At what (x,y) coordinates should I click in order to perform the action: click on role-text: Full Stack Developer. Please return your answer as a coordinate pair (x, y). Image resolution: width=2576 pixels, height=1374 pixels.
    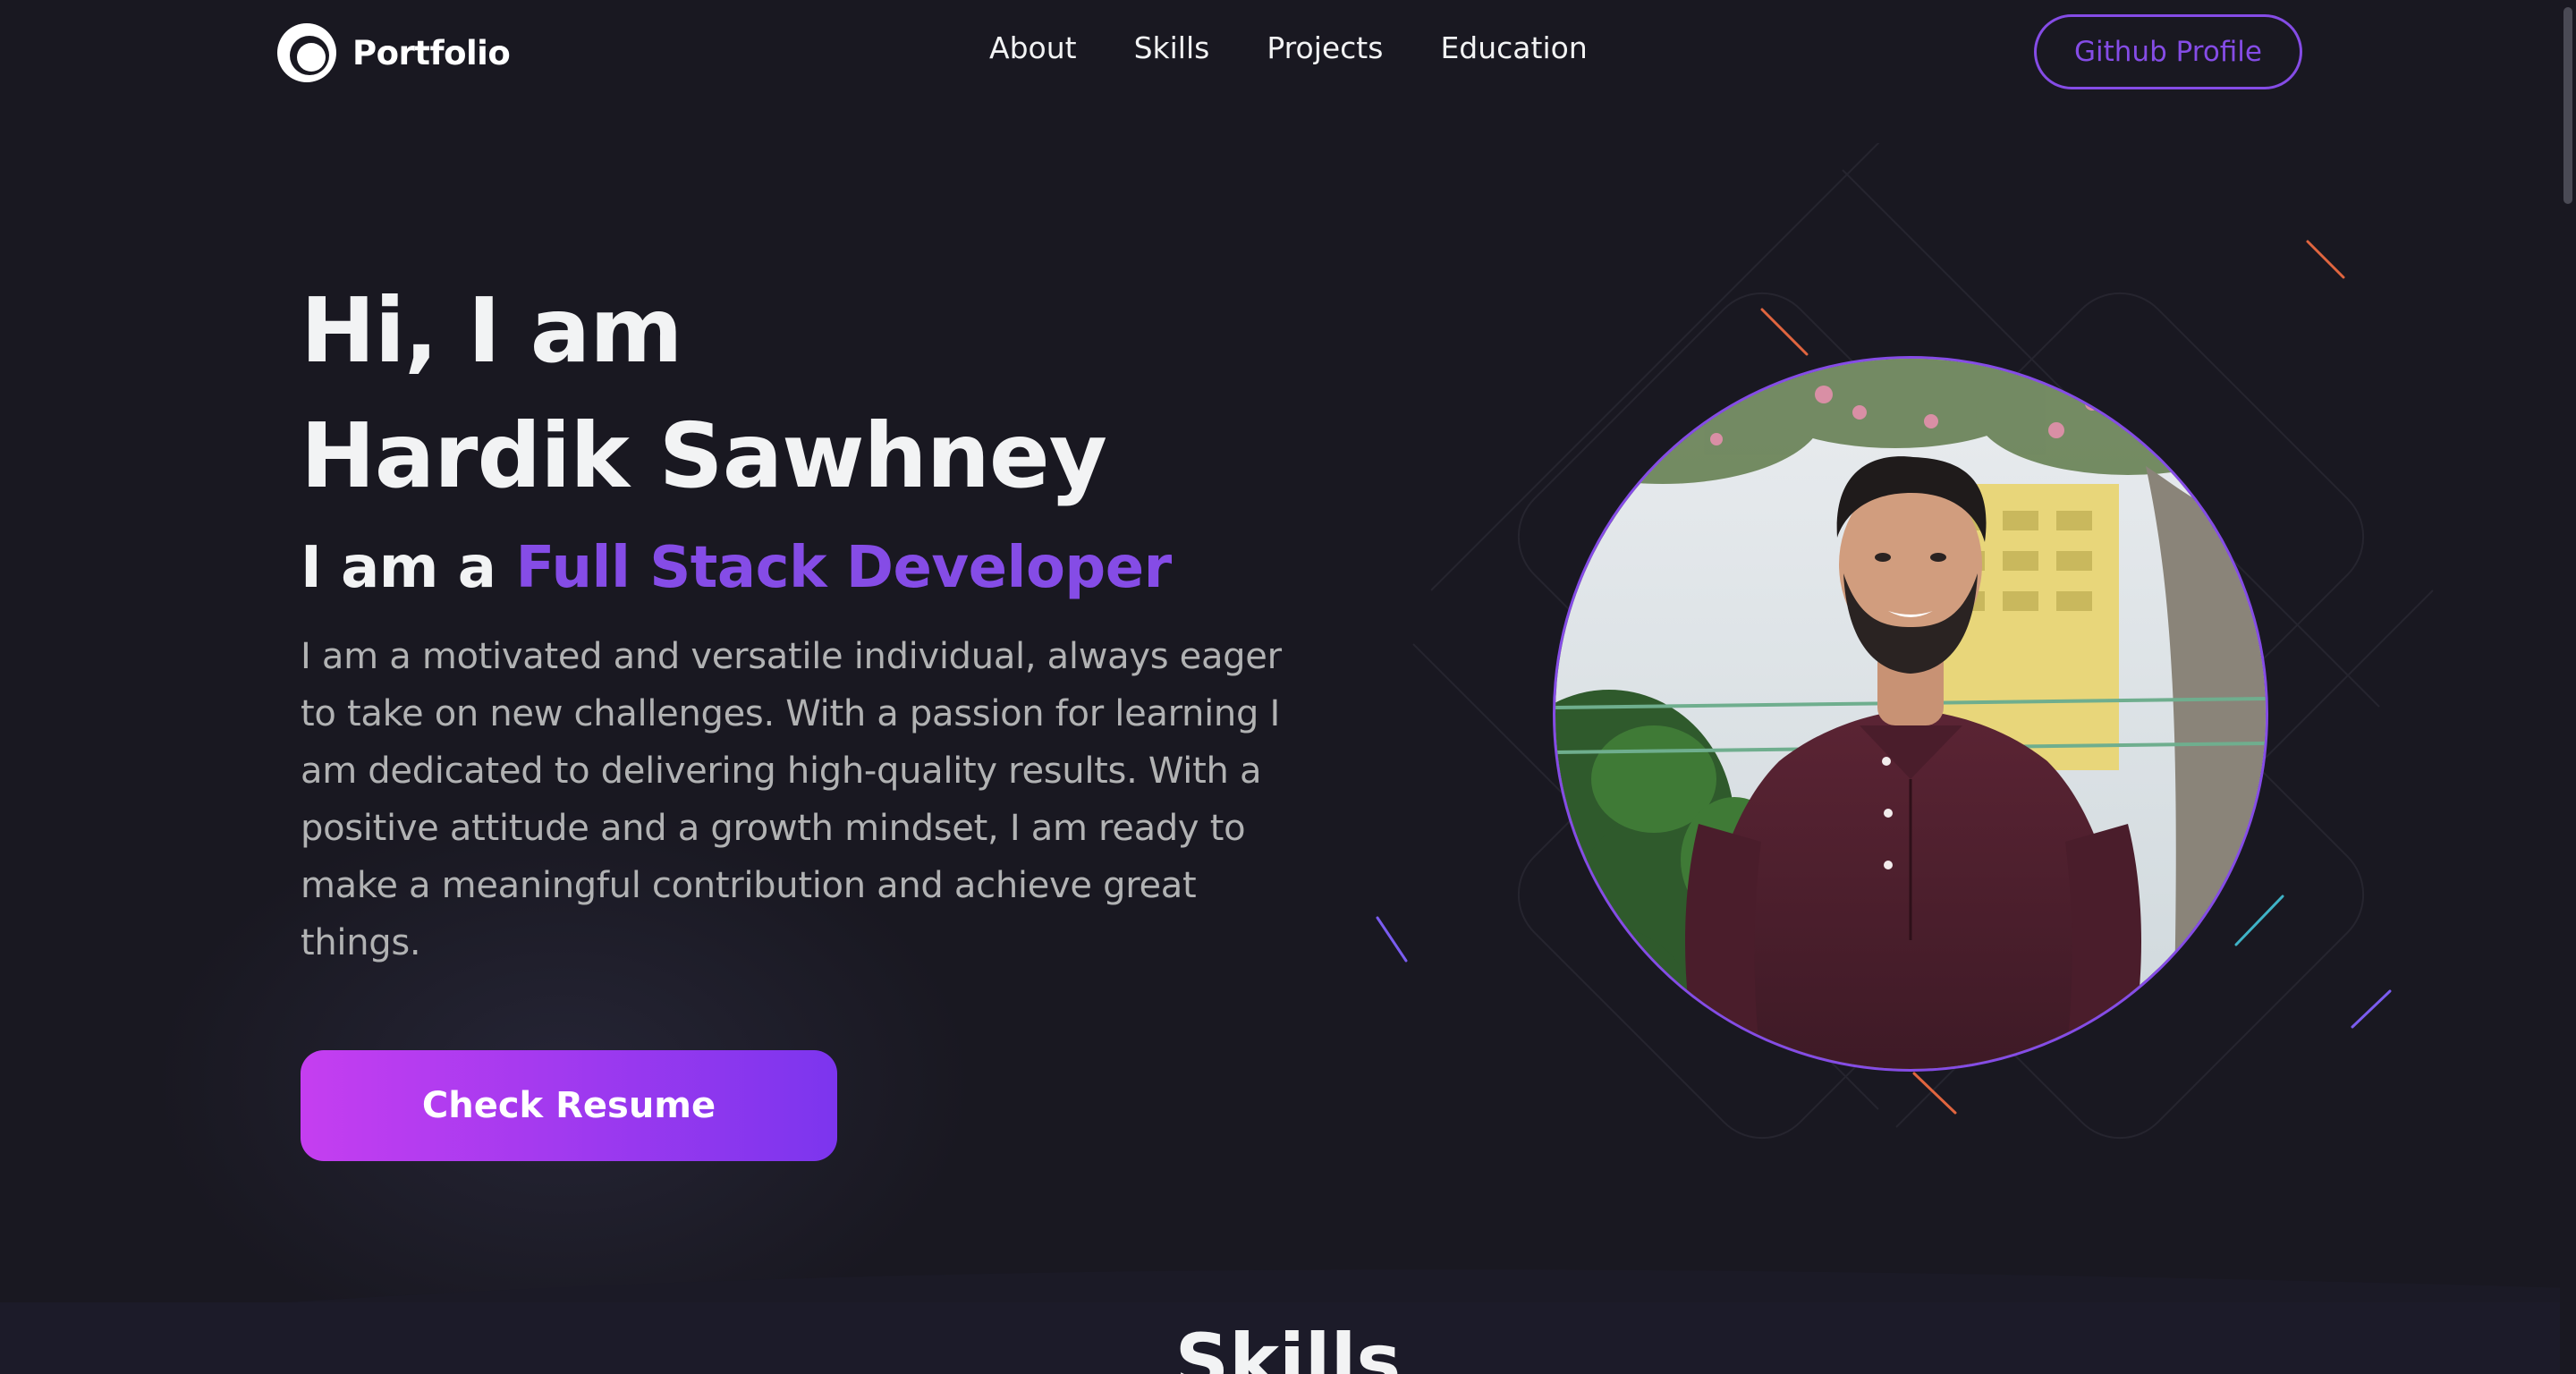
    Looking at the image, I should click on (843, 568).